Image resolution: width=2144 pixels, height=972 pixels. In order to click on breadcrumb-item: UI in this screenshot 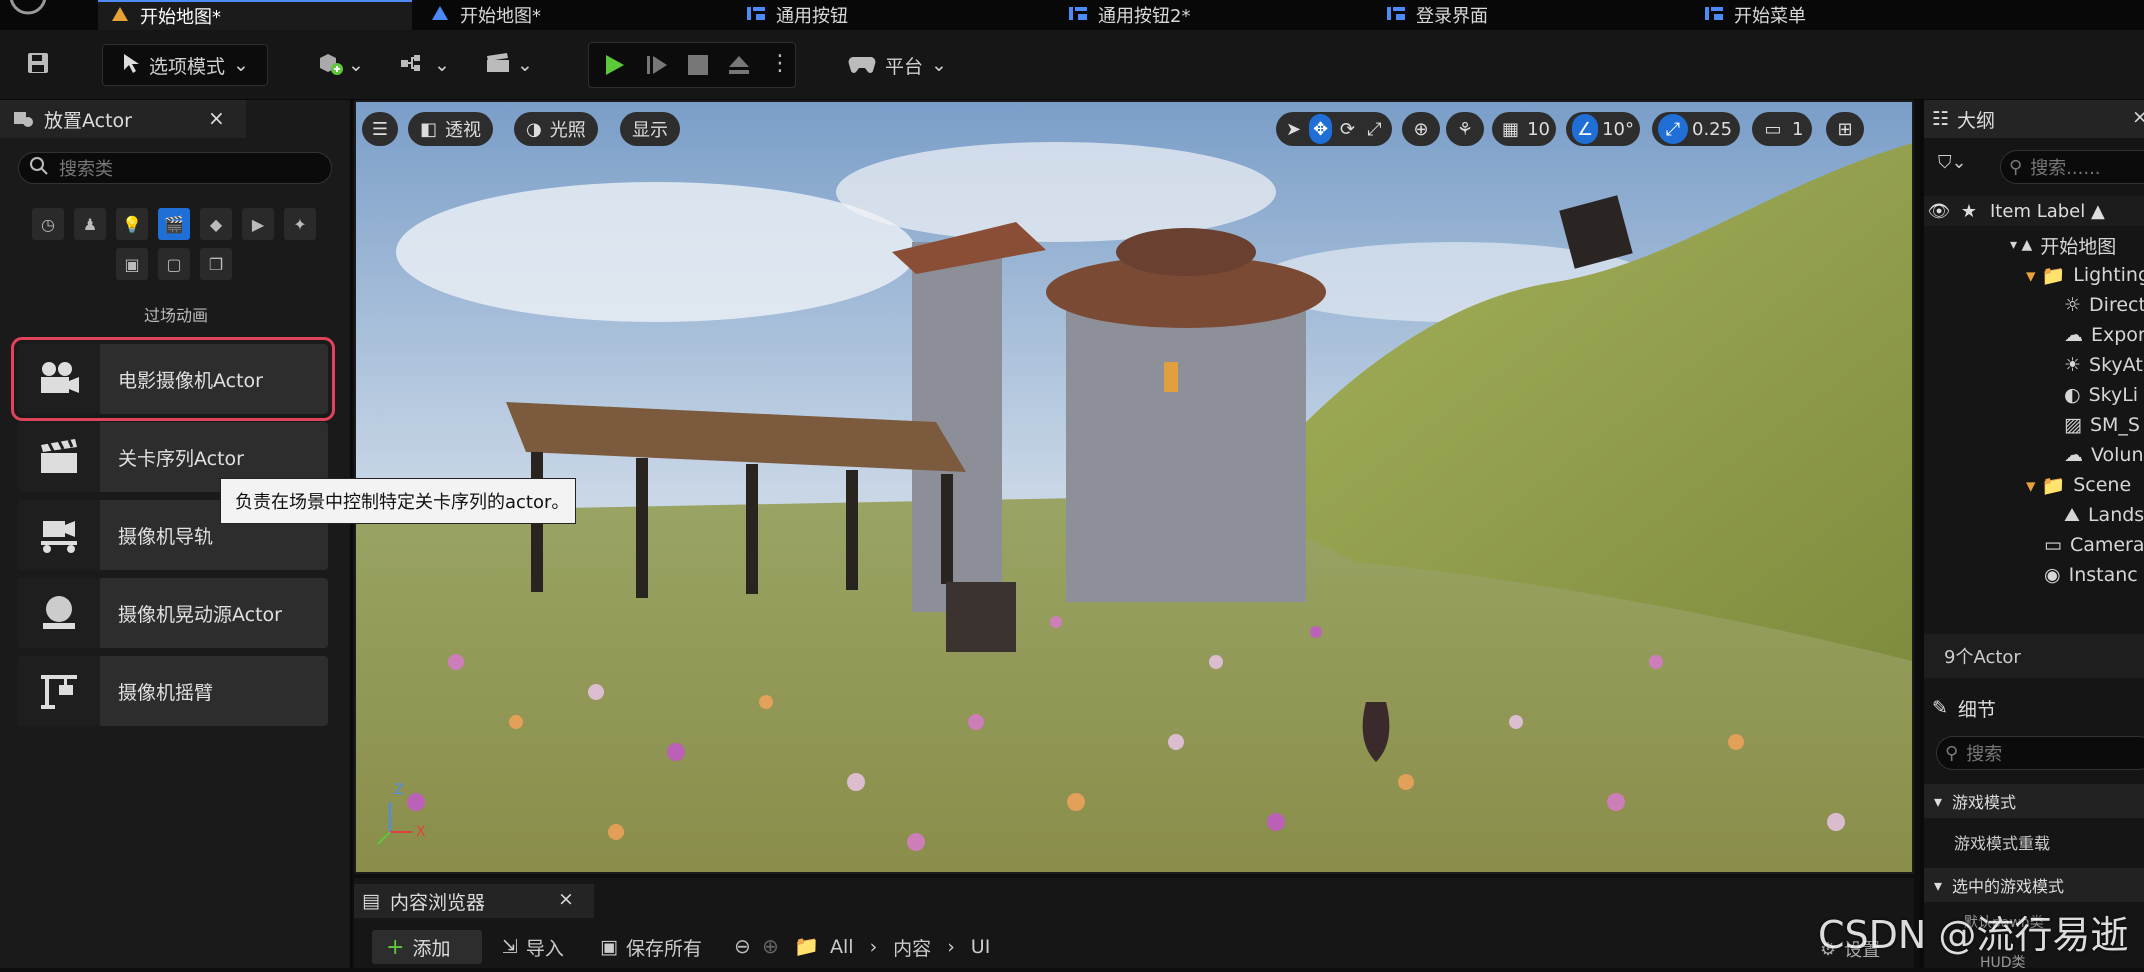, I will do `click(981, 947)`.